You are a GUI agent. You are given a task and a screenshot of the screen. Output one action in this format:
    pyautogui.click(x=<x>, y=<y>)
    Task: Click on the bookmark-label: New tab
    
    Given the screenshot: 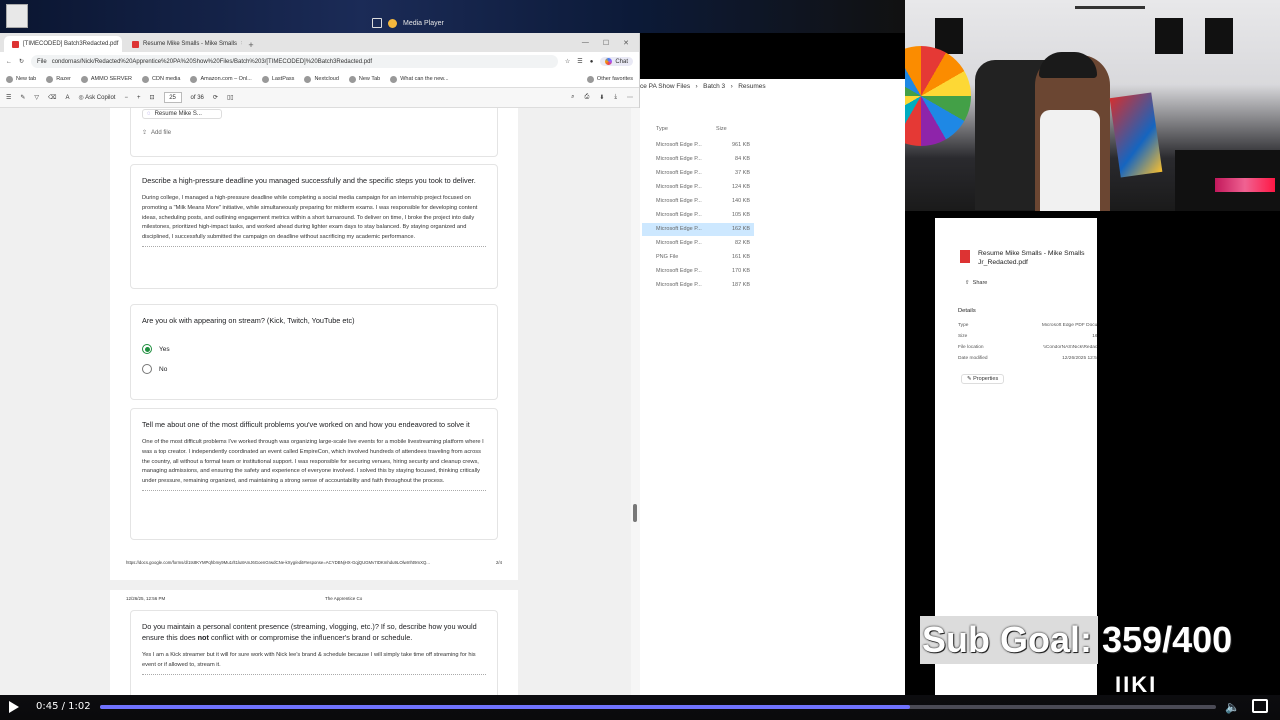 What is the action you would take?
    pyautogui.click(x=26, y=79)
    